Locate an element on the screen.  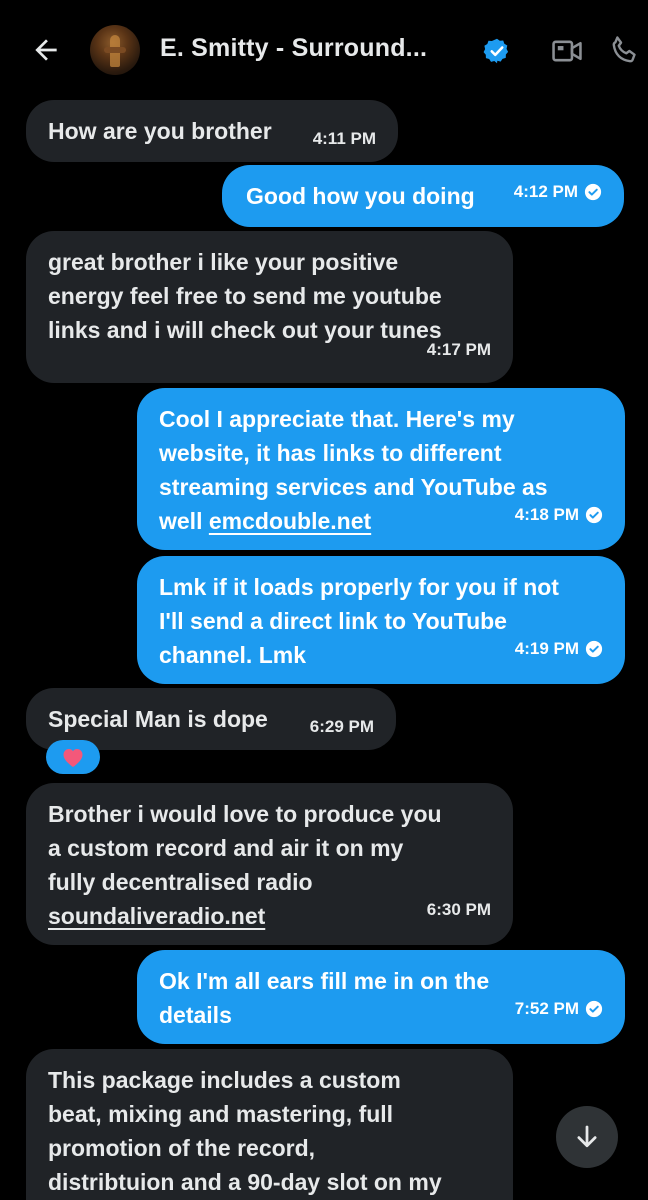
message-timestamp: 6:30 PM is located at coordinates (458, 909).